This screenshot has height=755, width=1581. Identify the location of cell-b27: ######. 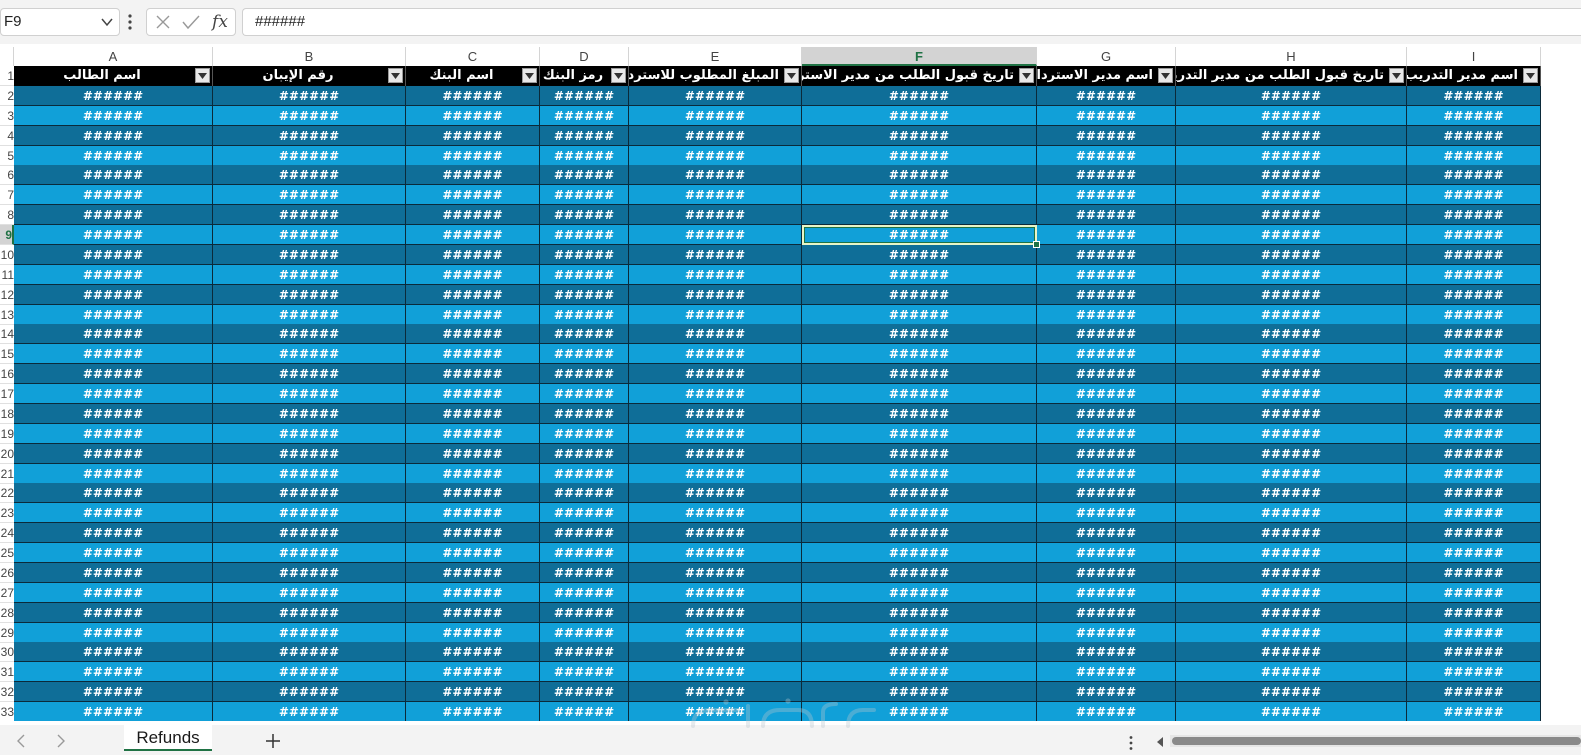
(309, 592).